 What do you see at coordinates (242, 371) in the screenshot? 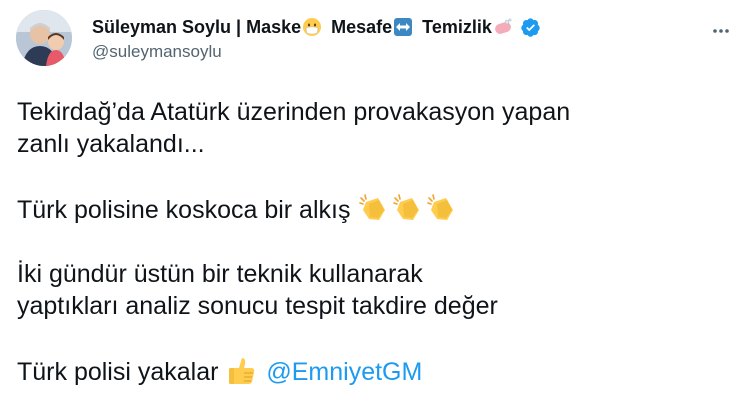
I see `thumbs-up-emoji-icon` at bounding box center [242, 371].